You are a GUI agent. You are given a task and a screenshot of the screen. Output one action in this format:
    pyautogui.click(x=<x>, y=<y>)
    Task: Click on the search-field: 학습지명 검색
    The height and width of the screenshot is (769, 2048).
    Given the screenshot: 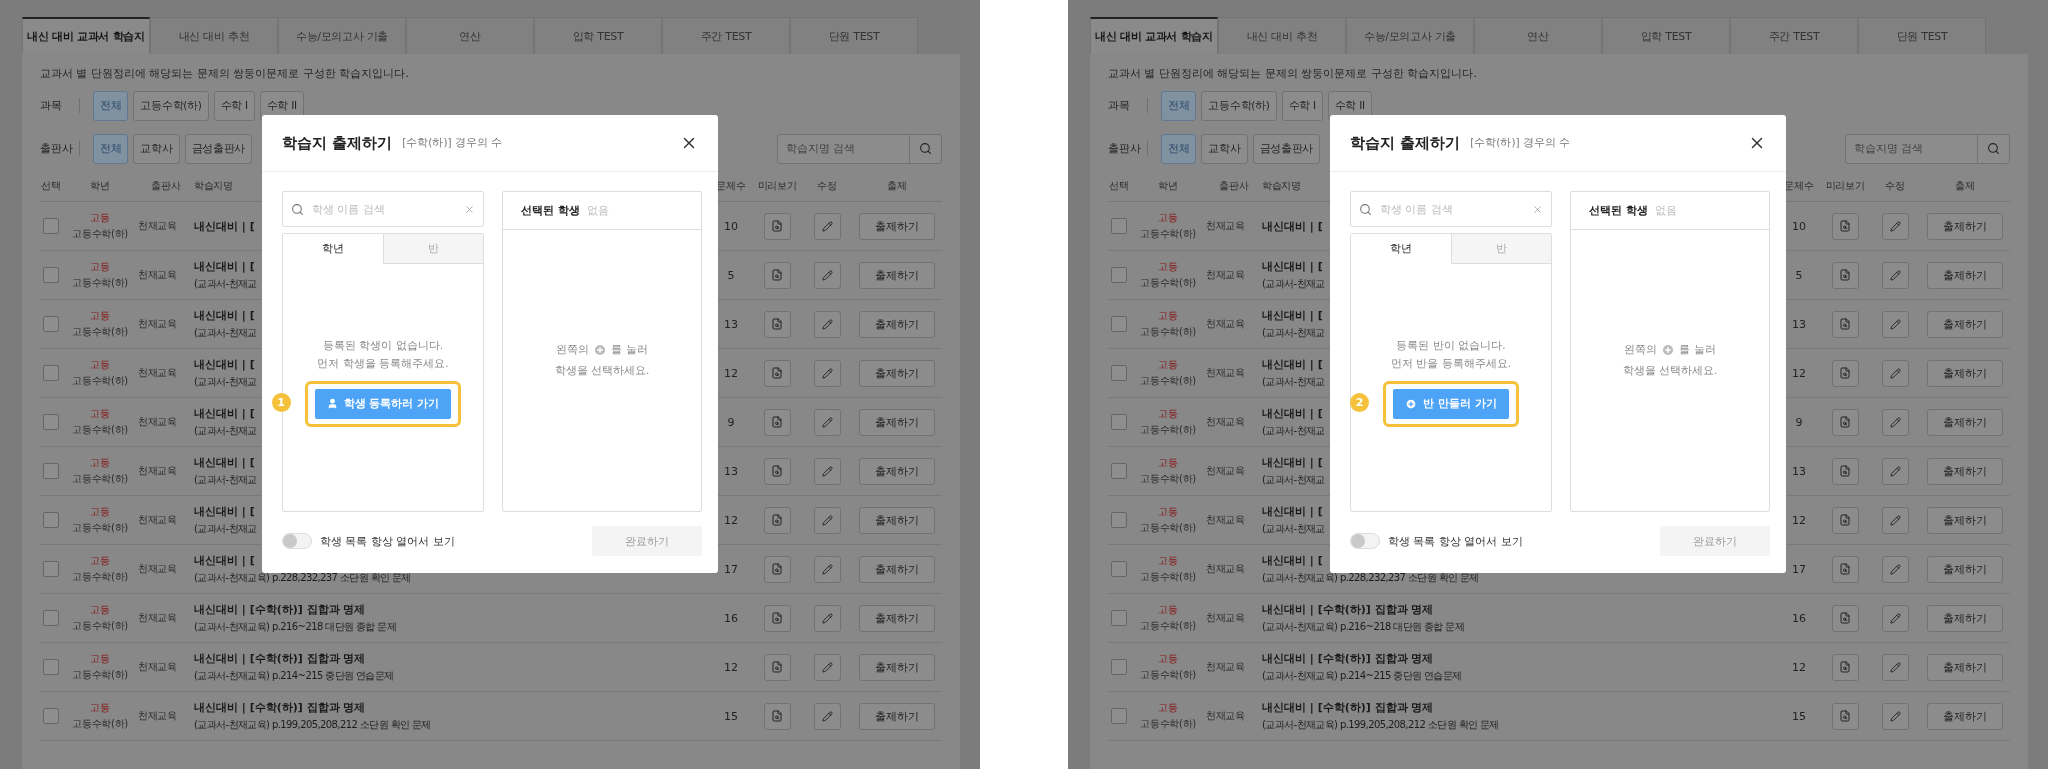 What is the action you would take?
    pyautogui.click(x=859, y=148)
    